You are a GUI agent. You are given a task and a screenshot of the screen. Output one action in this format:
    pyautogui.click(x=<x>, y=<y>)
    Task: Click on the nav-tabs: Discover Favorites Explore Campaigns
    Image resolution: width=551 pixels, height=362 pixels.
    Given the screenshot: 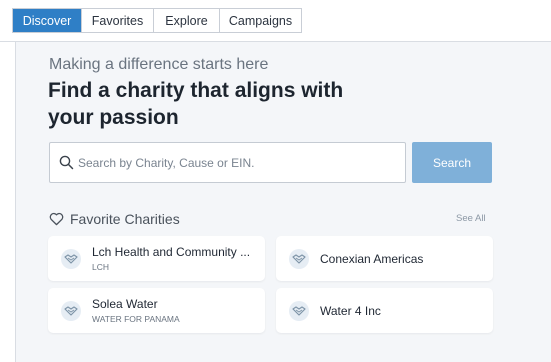 What is the action you would take?
    pyautogui.click(x=157, y=20)
    